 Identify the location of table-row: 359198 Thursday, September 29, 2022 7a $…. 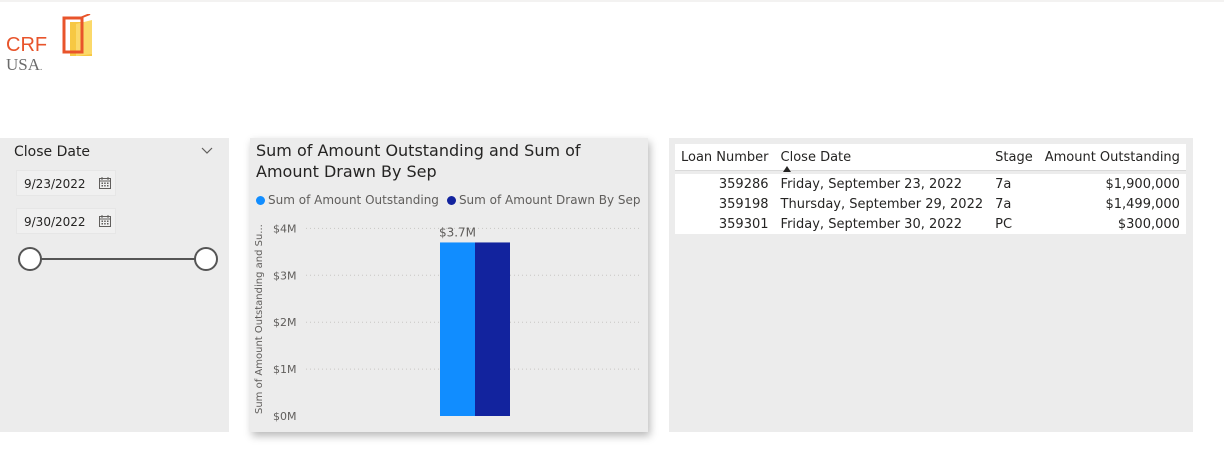
(930, 204).